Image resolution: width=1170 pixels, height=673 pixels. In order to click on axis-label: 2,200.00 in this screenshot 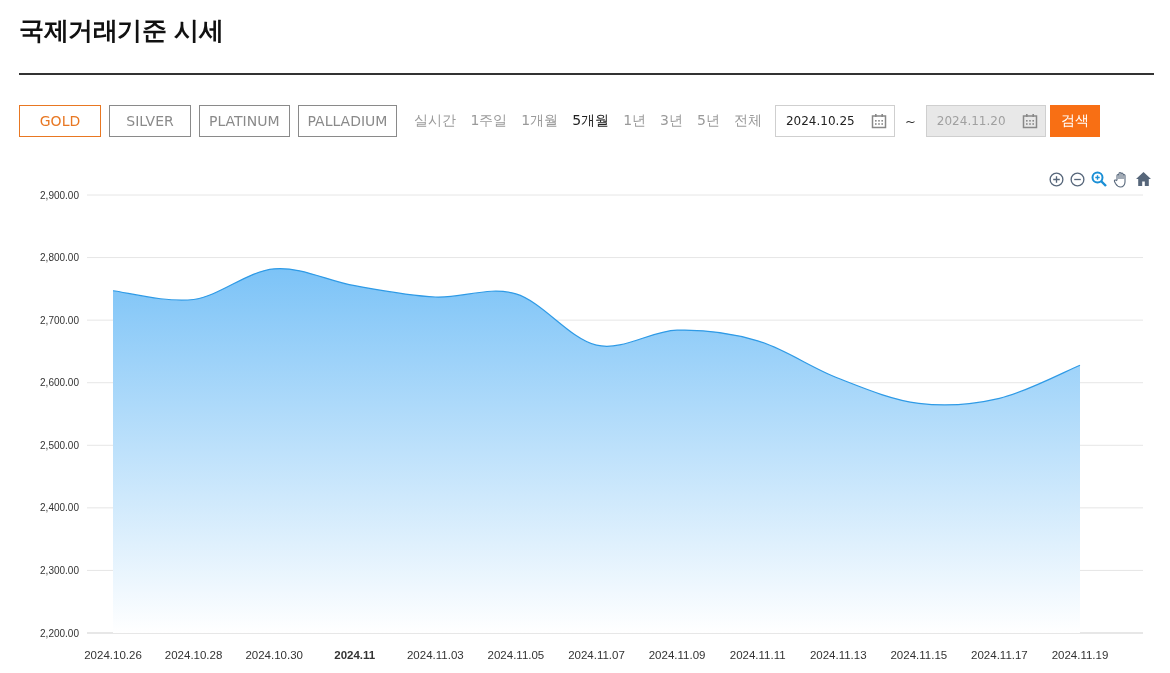, I will do `click(59, 633)`.